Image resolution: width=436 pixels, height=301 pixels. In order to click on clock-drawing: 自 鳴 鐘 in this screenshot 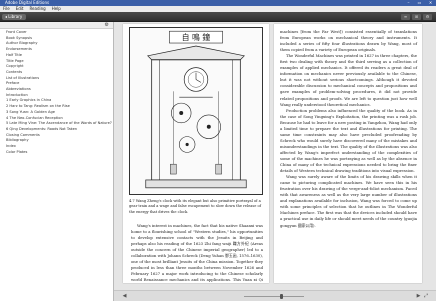, I will do `click(196, 109)`.